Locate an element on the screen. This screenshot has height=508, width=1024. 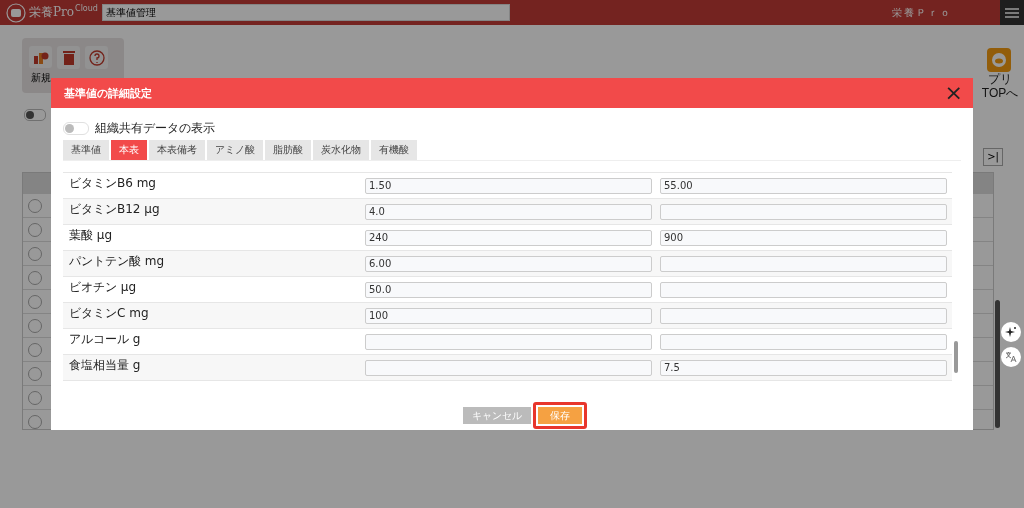
value-field: 6.00 is located at coordinates (508, 263).